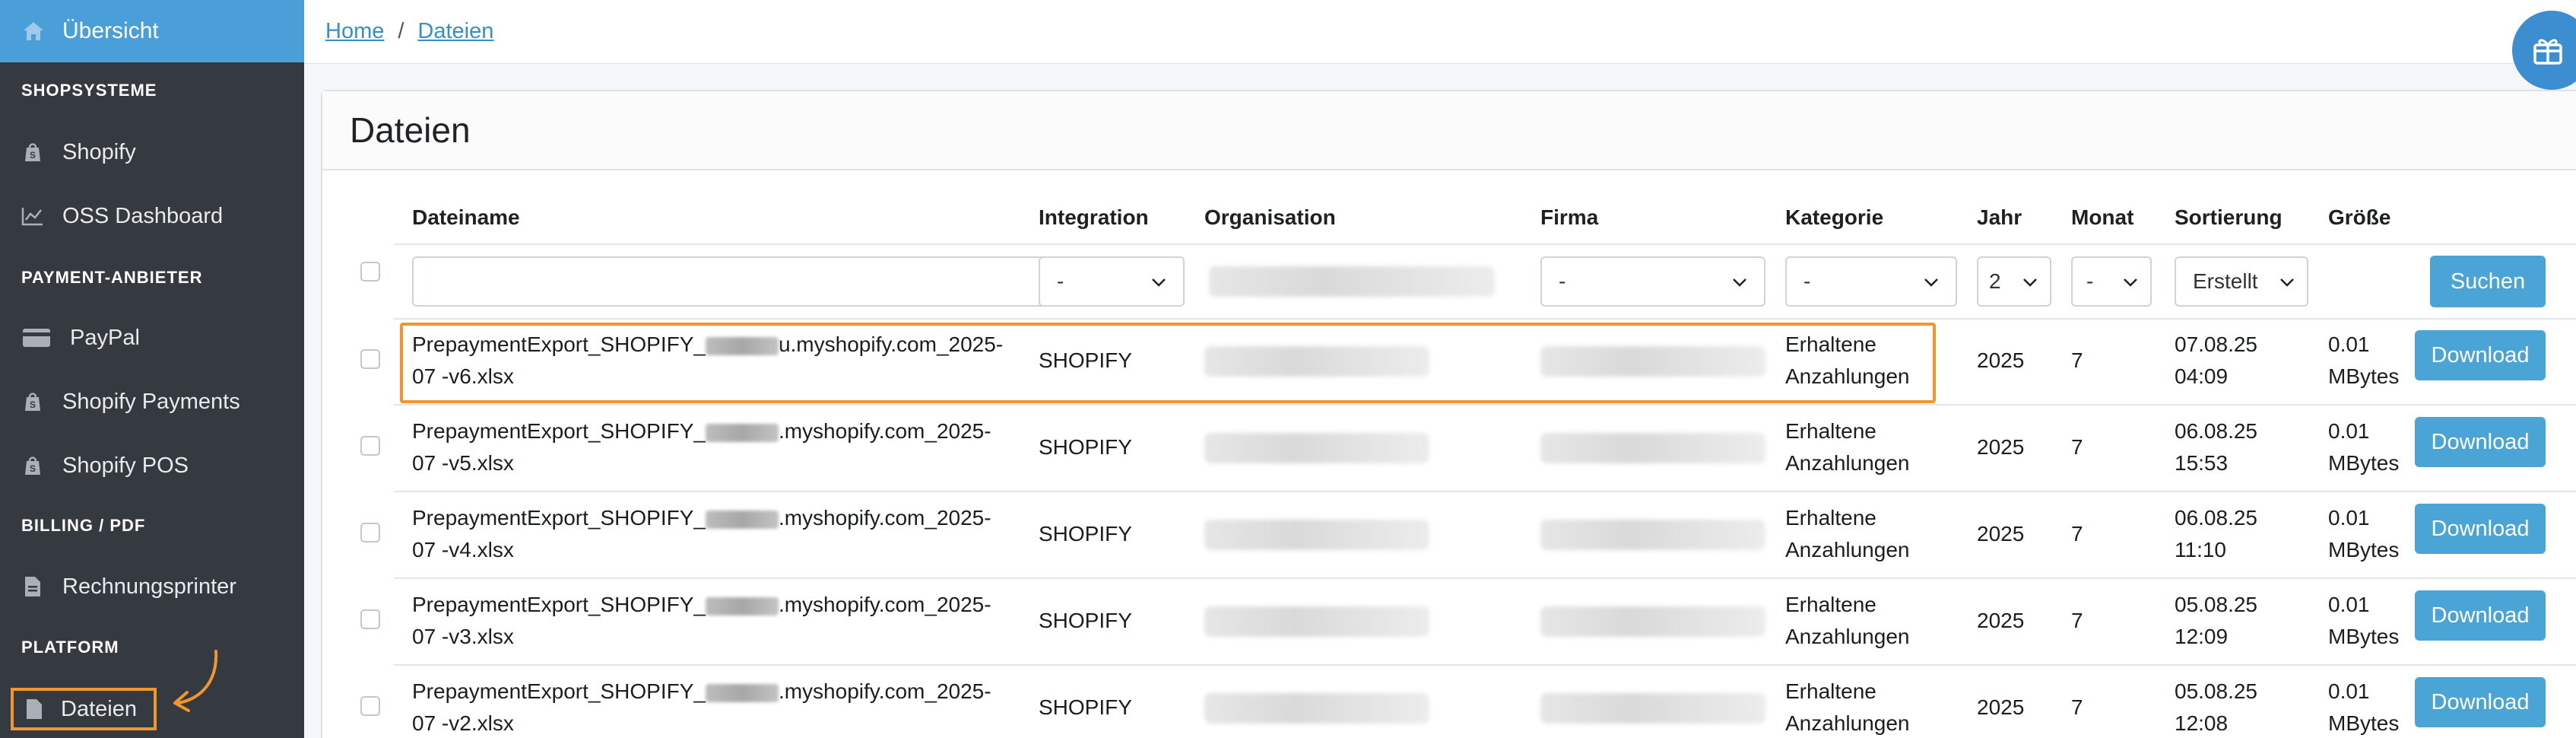 This screenshot has height=738, width=2576. What do you see at coordinates (2216, 621) in the screenshot?
I see `created-cell: 05.08.25 12:09` at bounding box center [2216, 621].